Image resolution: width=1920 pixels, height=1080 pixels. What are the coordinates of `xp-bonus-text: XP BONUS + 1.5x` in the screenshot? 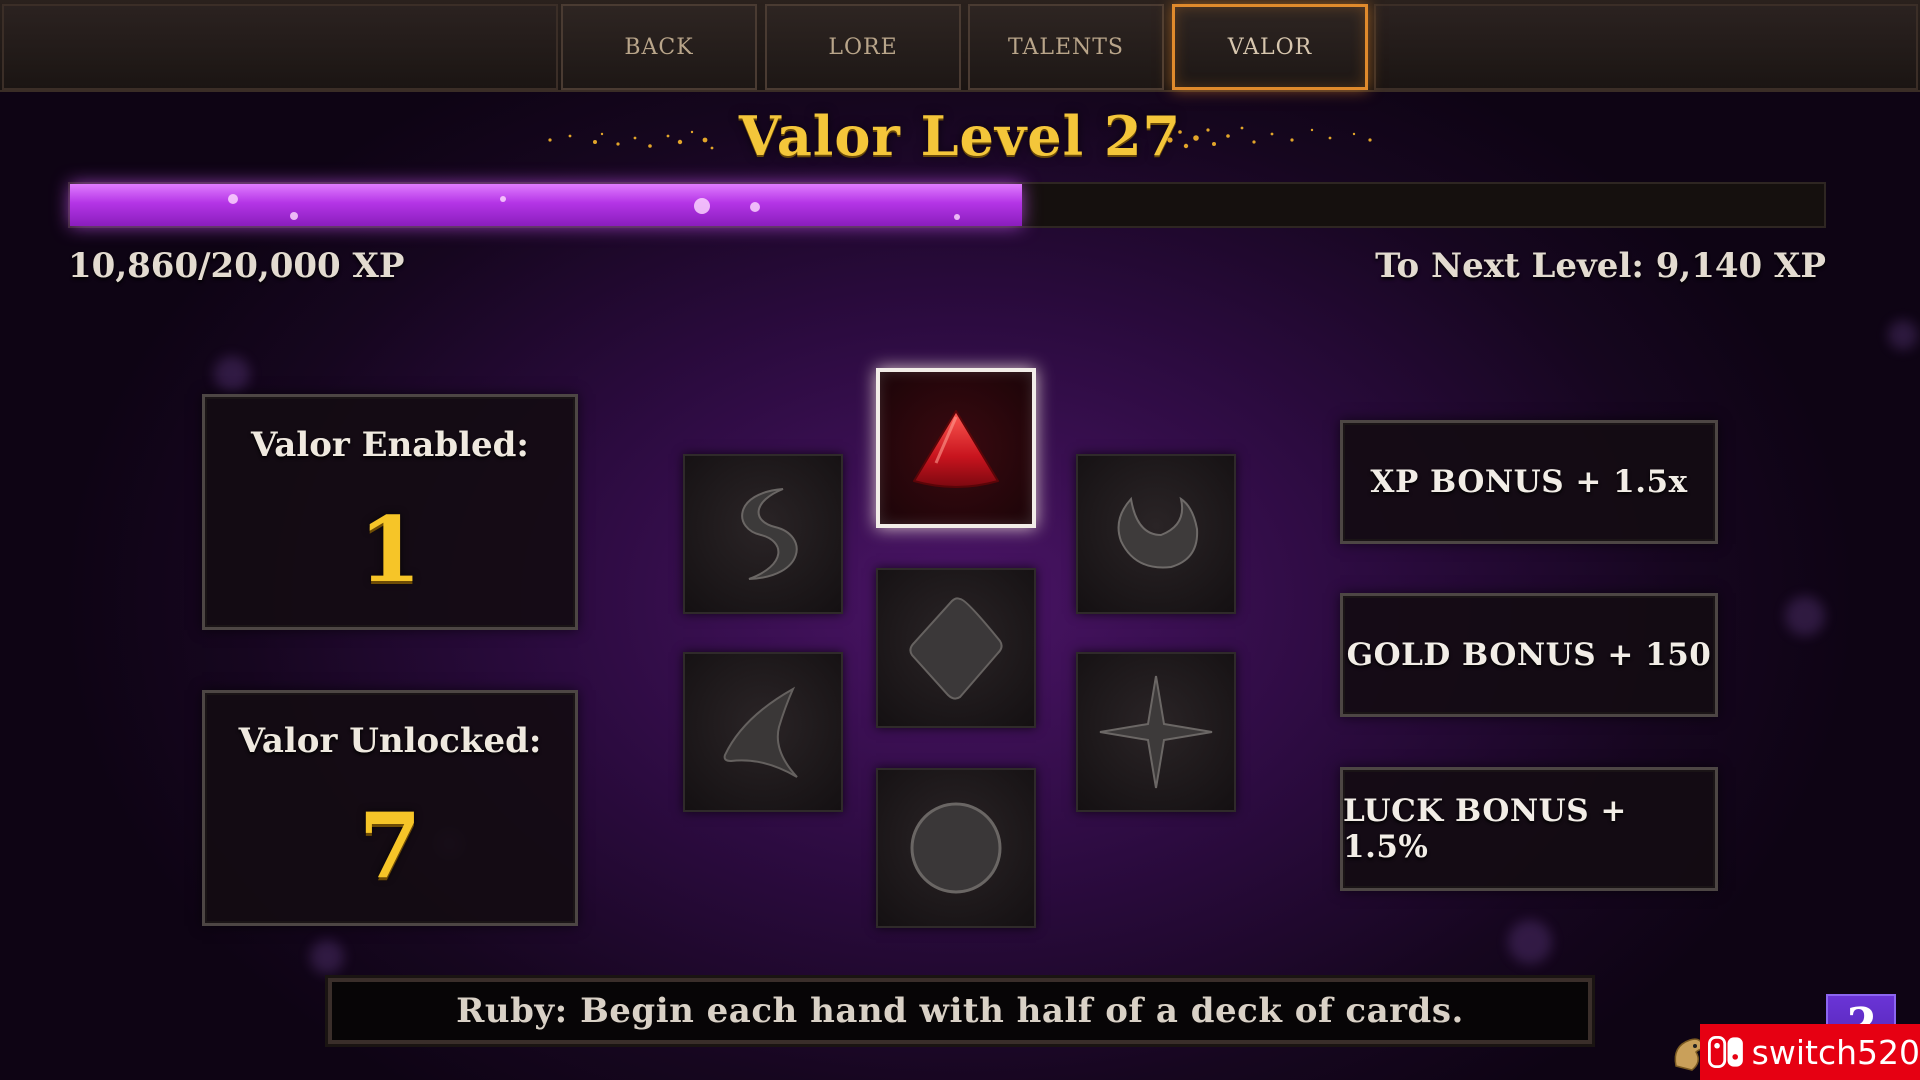 It's located at (1529, 482).